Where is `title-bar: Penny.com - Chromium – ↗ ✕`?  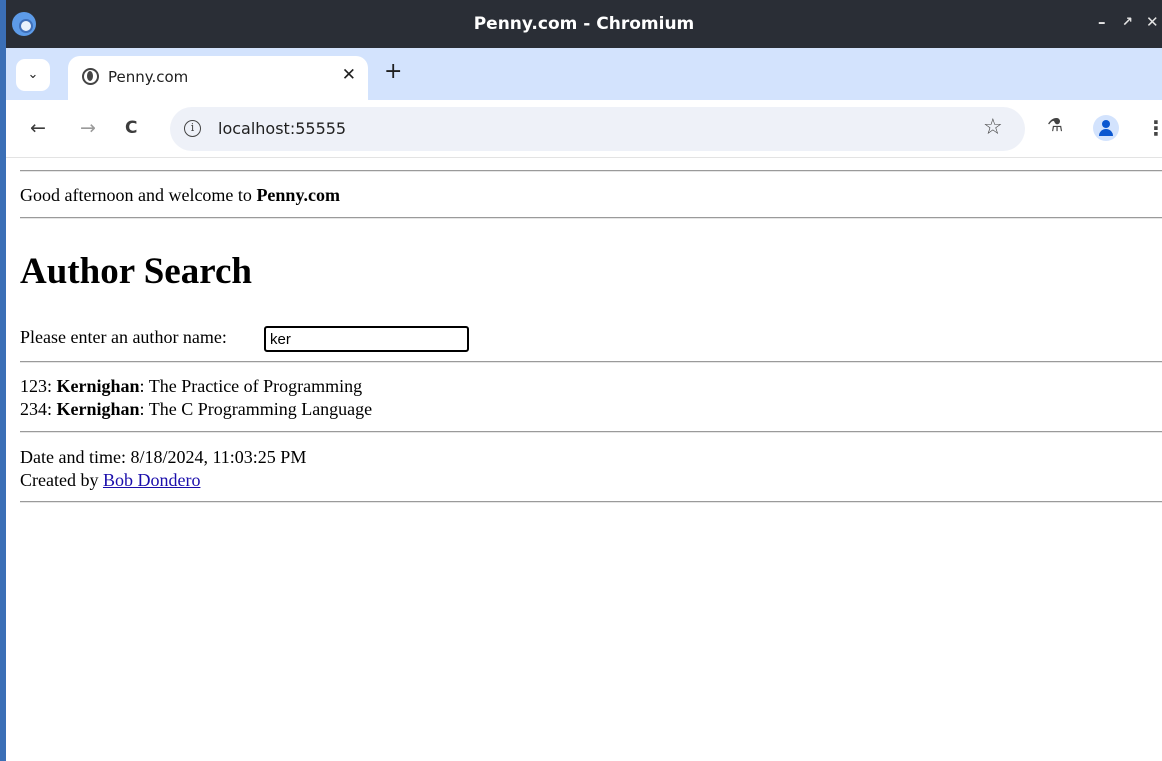 title-bar: Penny.com - Chromium – ↗ ✕ is located at coordinates (584, 24).